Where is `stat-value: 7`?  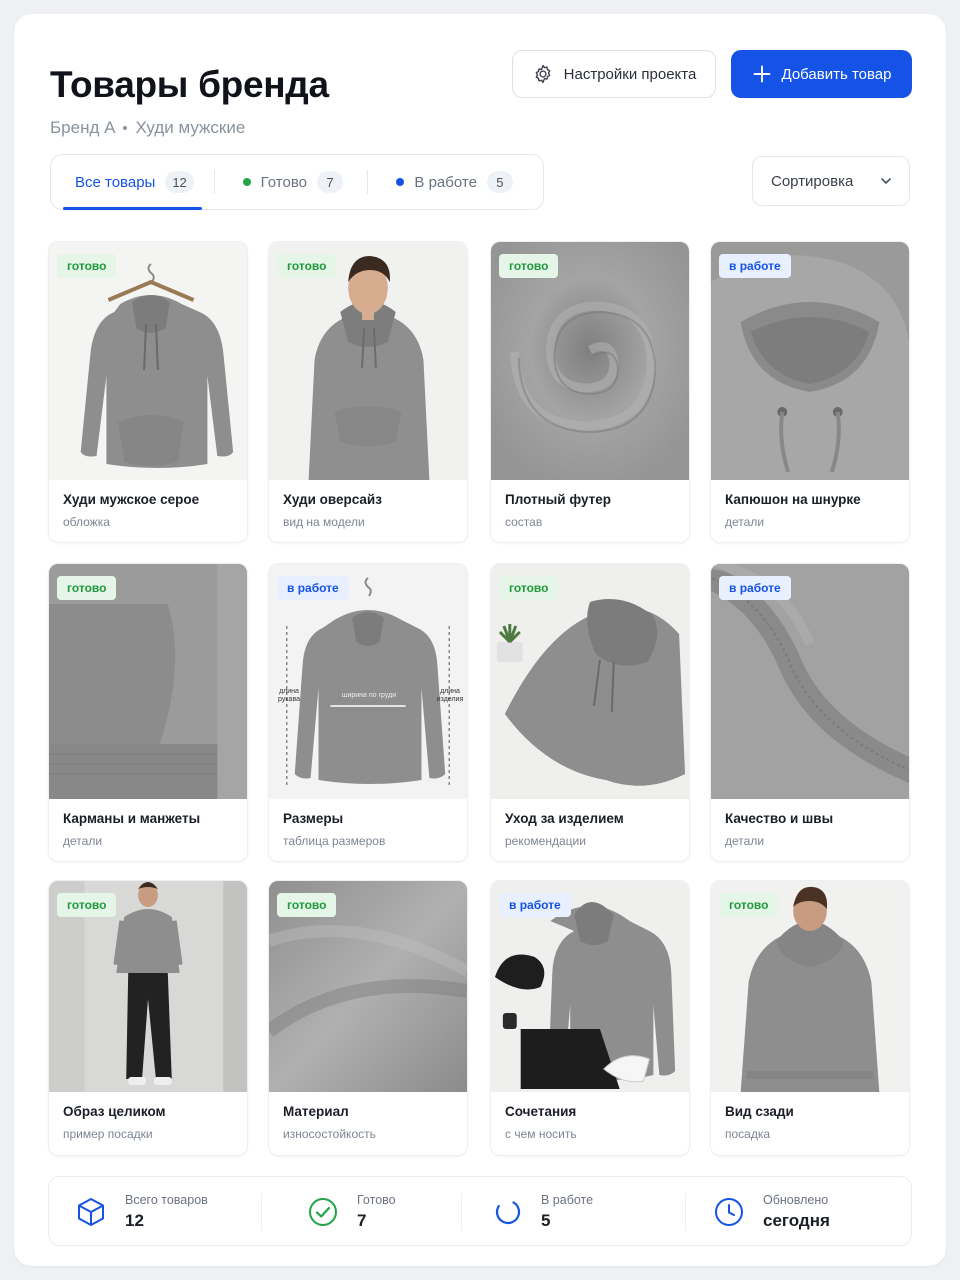 stat-value: 7 is located at coordinates (362, 1220).